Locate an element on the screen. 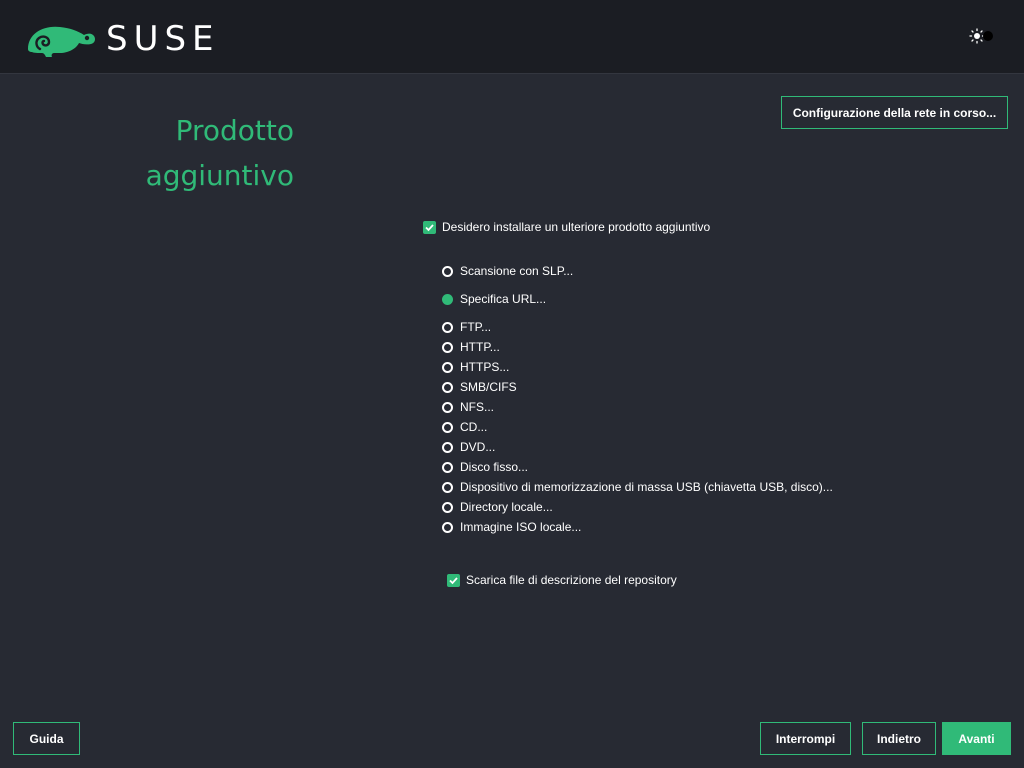  back-button: Indietro is located at coordinates (899, 738).